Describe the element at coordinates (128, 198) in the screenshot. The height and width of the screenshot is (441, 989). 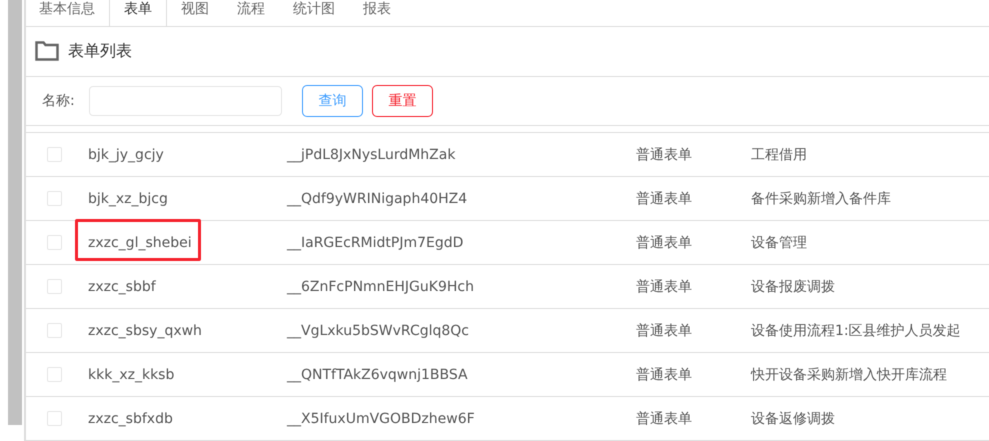
I see `table-cell: bjk_xz_bjcg` at that location.